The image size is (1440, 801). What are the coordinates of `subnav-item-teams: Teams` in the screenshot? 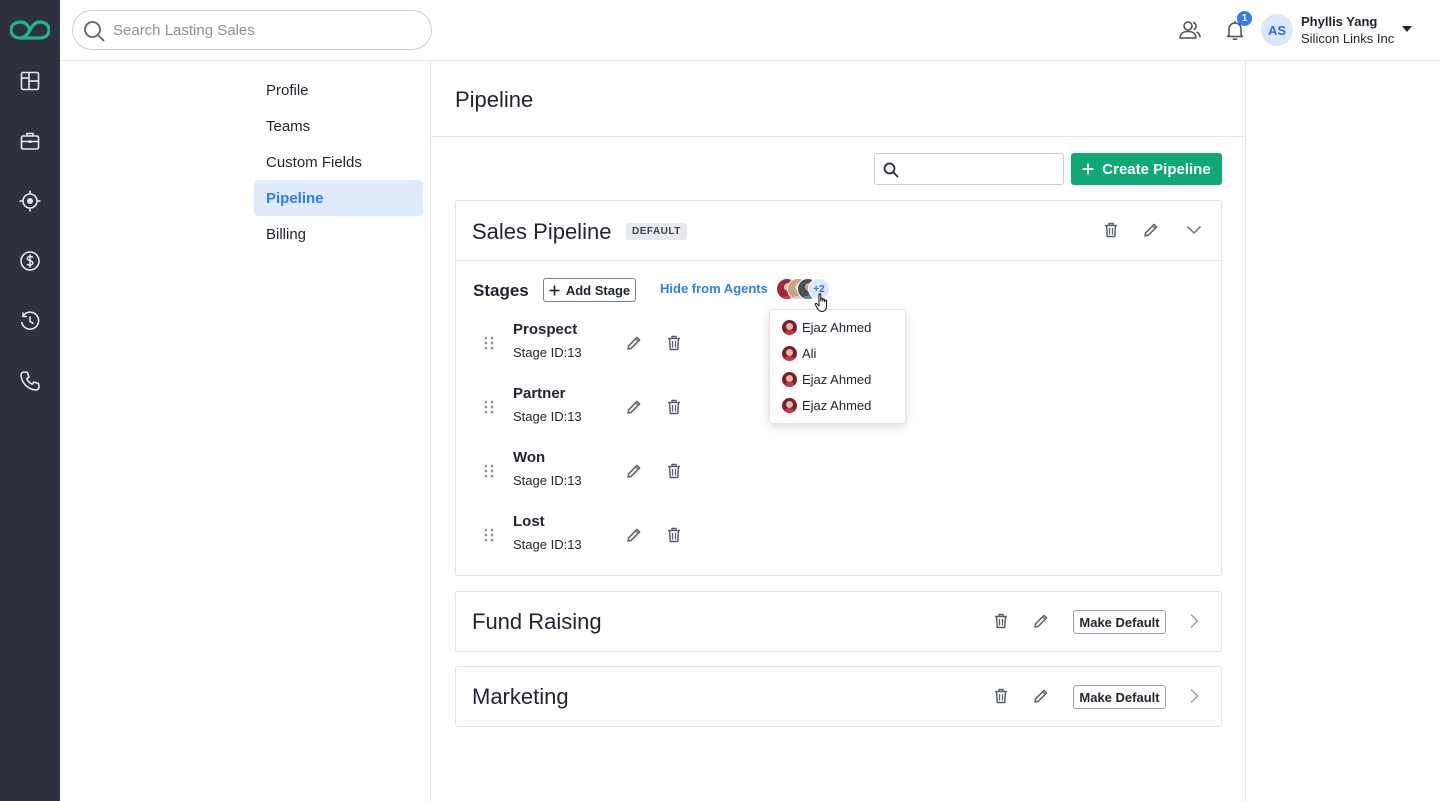 It's located at (338, 126).